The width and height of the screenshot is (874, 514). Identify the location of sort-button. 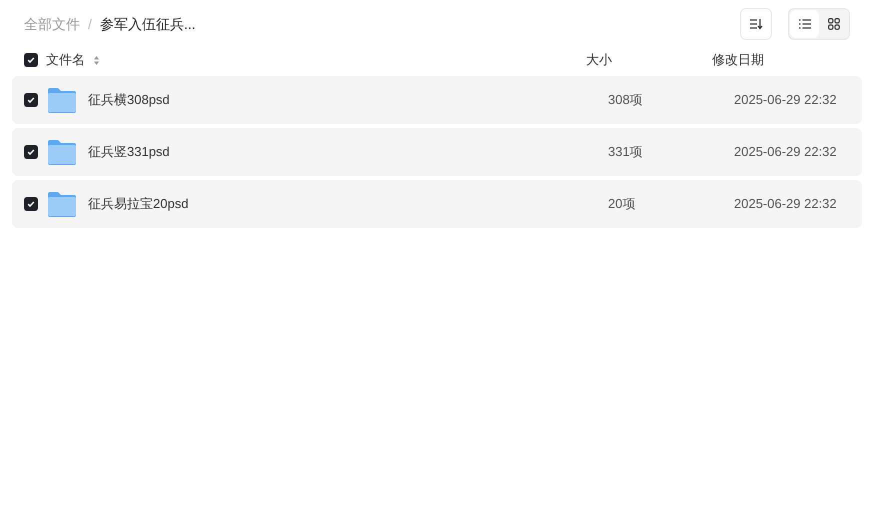
(756, 24).